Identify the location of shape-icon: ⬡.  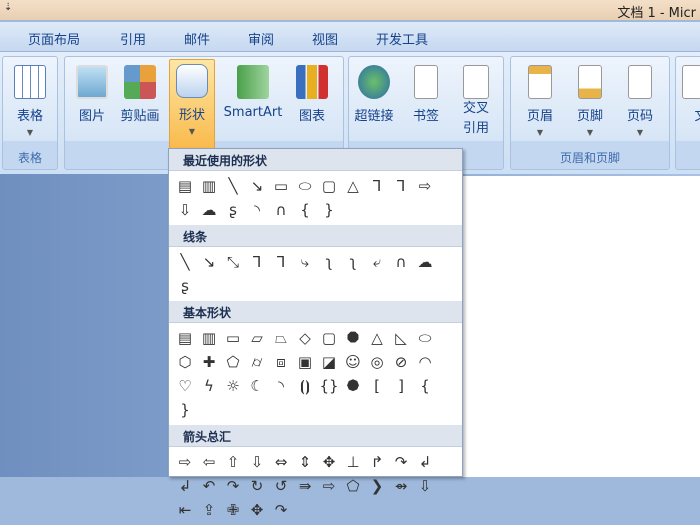
(185, 362).